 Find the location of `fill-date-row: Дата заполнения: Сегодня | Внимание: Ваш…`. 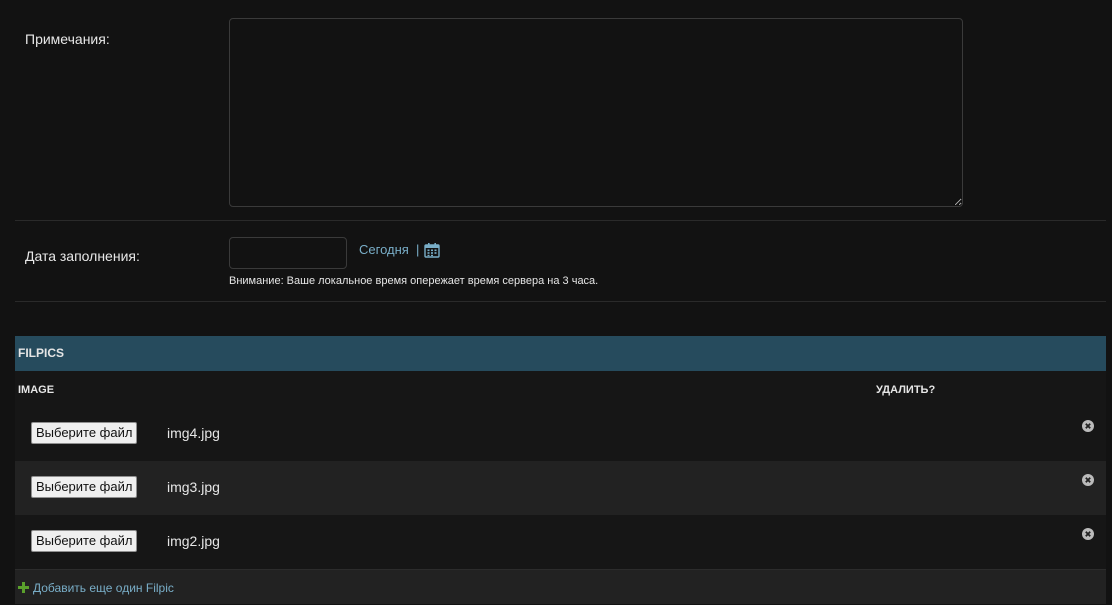

fill-date-row: Дата заполнения: Сегодня | Внимание: Ваш… is located at coordinates (560, 261).